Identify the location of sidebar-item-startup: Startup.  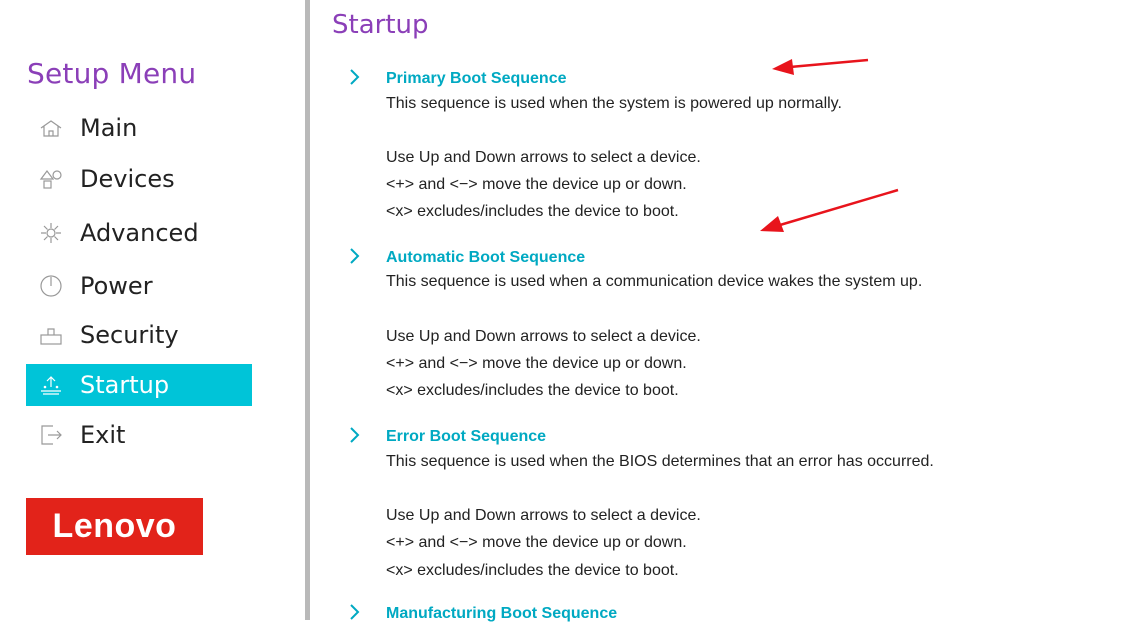
(139, 385).